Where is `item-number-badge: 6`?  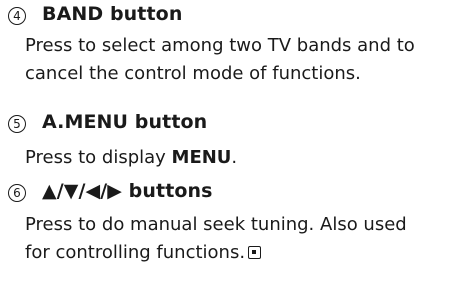 item-number-badge: 6 is located at coordinates (17, 193).